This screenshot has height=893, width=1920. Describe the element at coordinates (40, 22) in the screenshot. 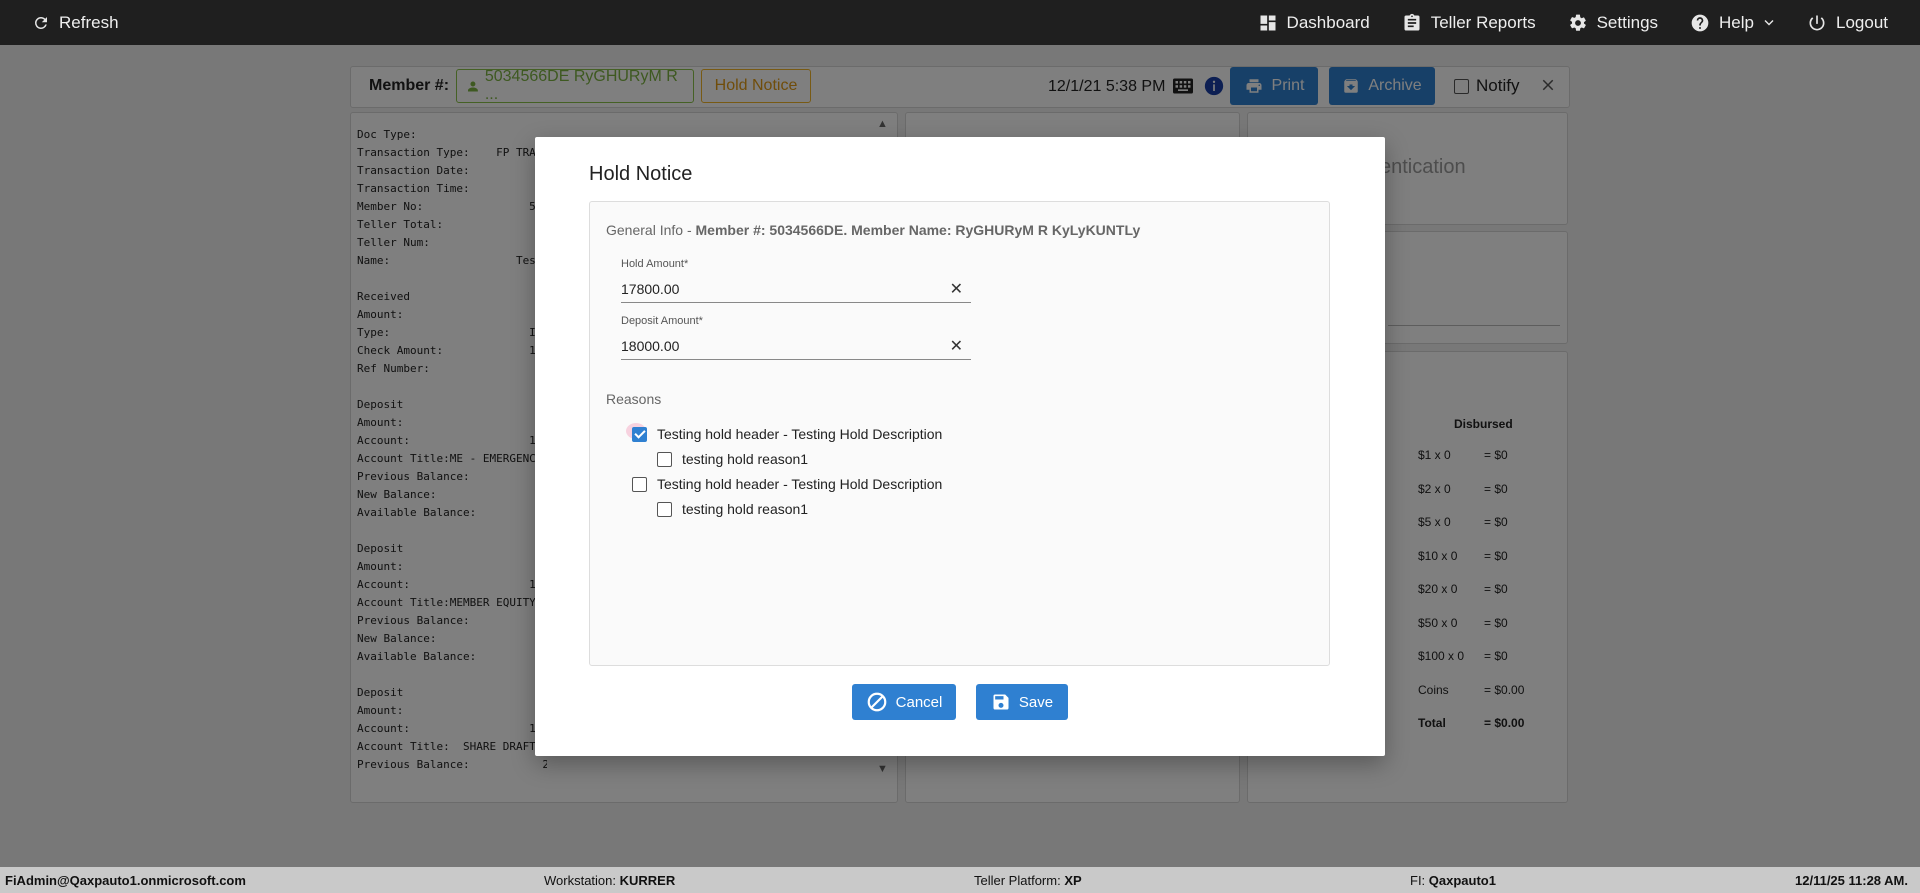

I see `refresh-icon` at that location.